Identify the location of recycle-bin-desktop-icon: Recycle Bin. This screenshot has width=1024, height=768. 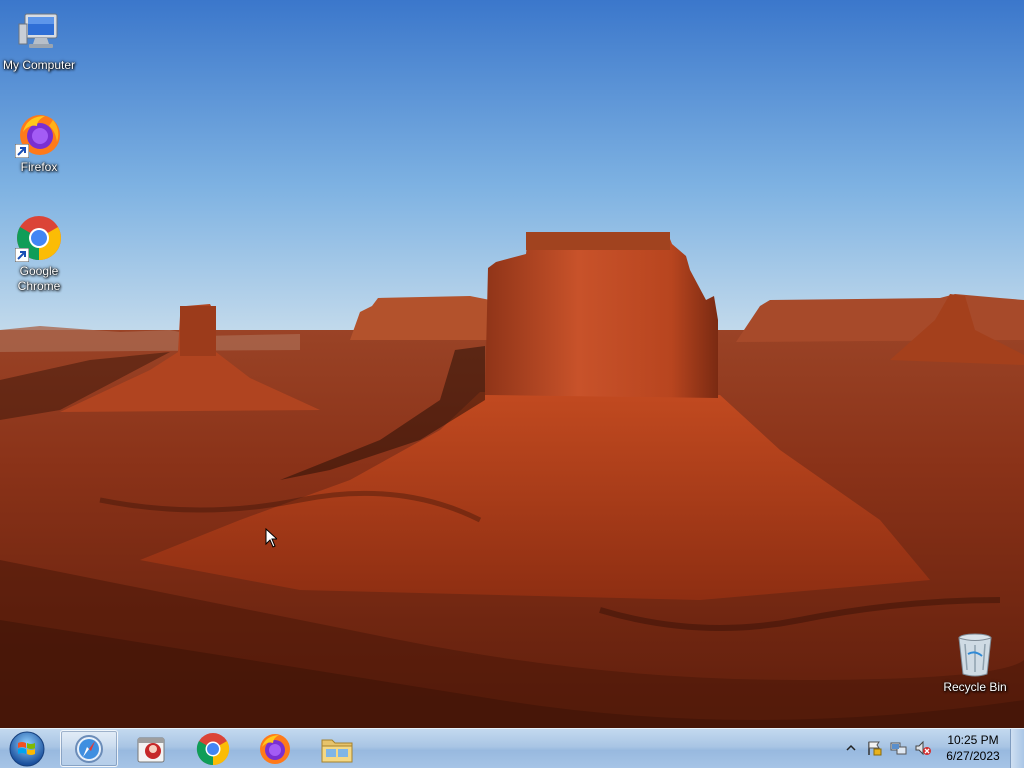
(975, 662).